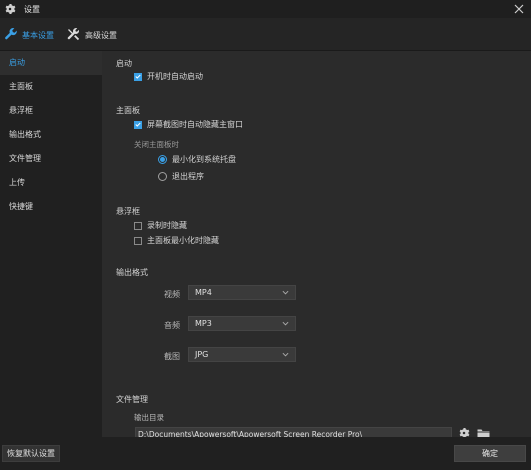 The width and height of the screenshot is (531, 470). Describe the element at coordinates (242, 292) in the screenshot. I see `video-format-select: MP4` at that location.